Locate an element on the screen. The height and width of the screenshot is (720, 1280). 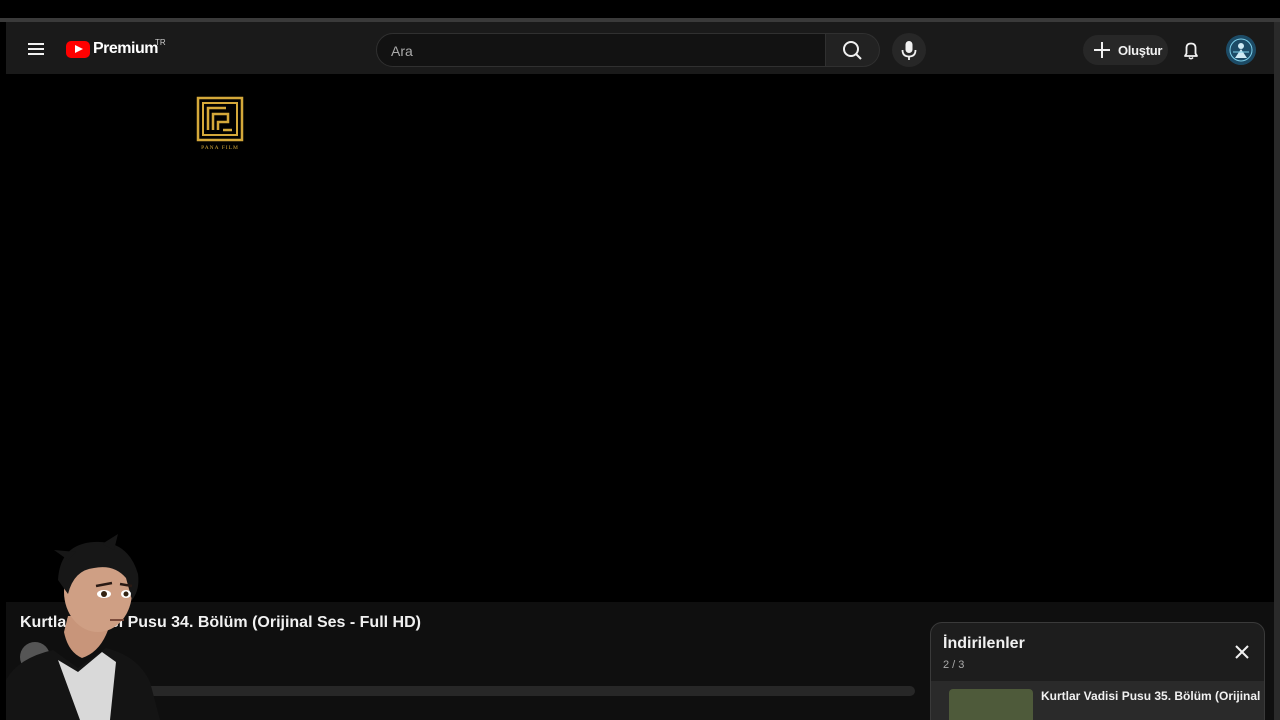
voice-search-button is located at coordinates (909, 50).